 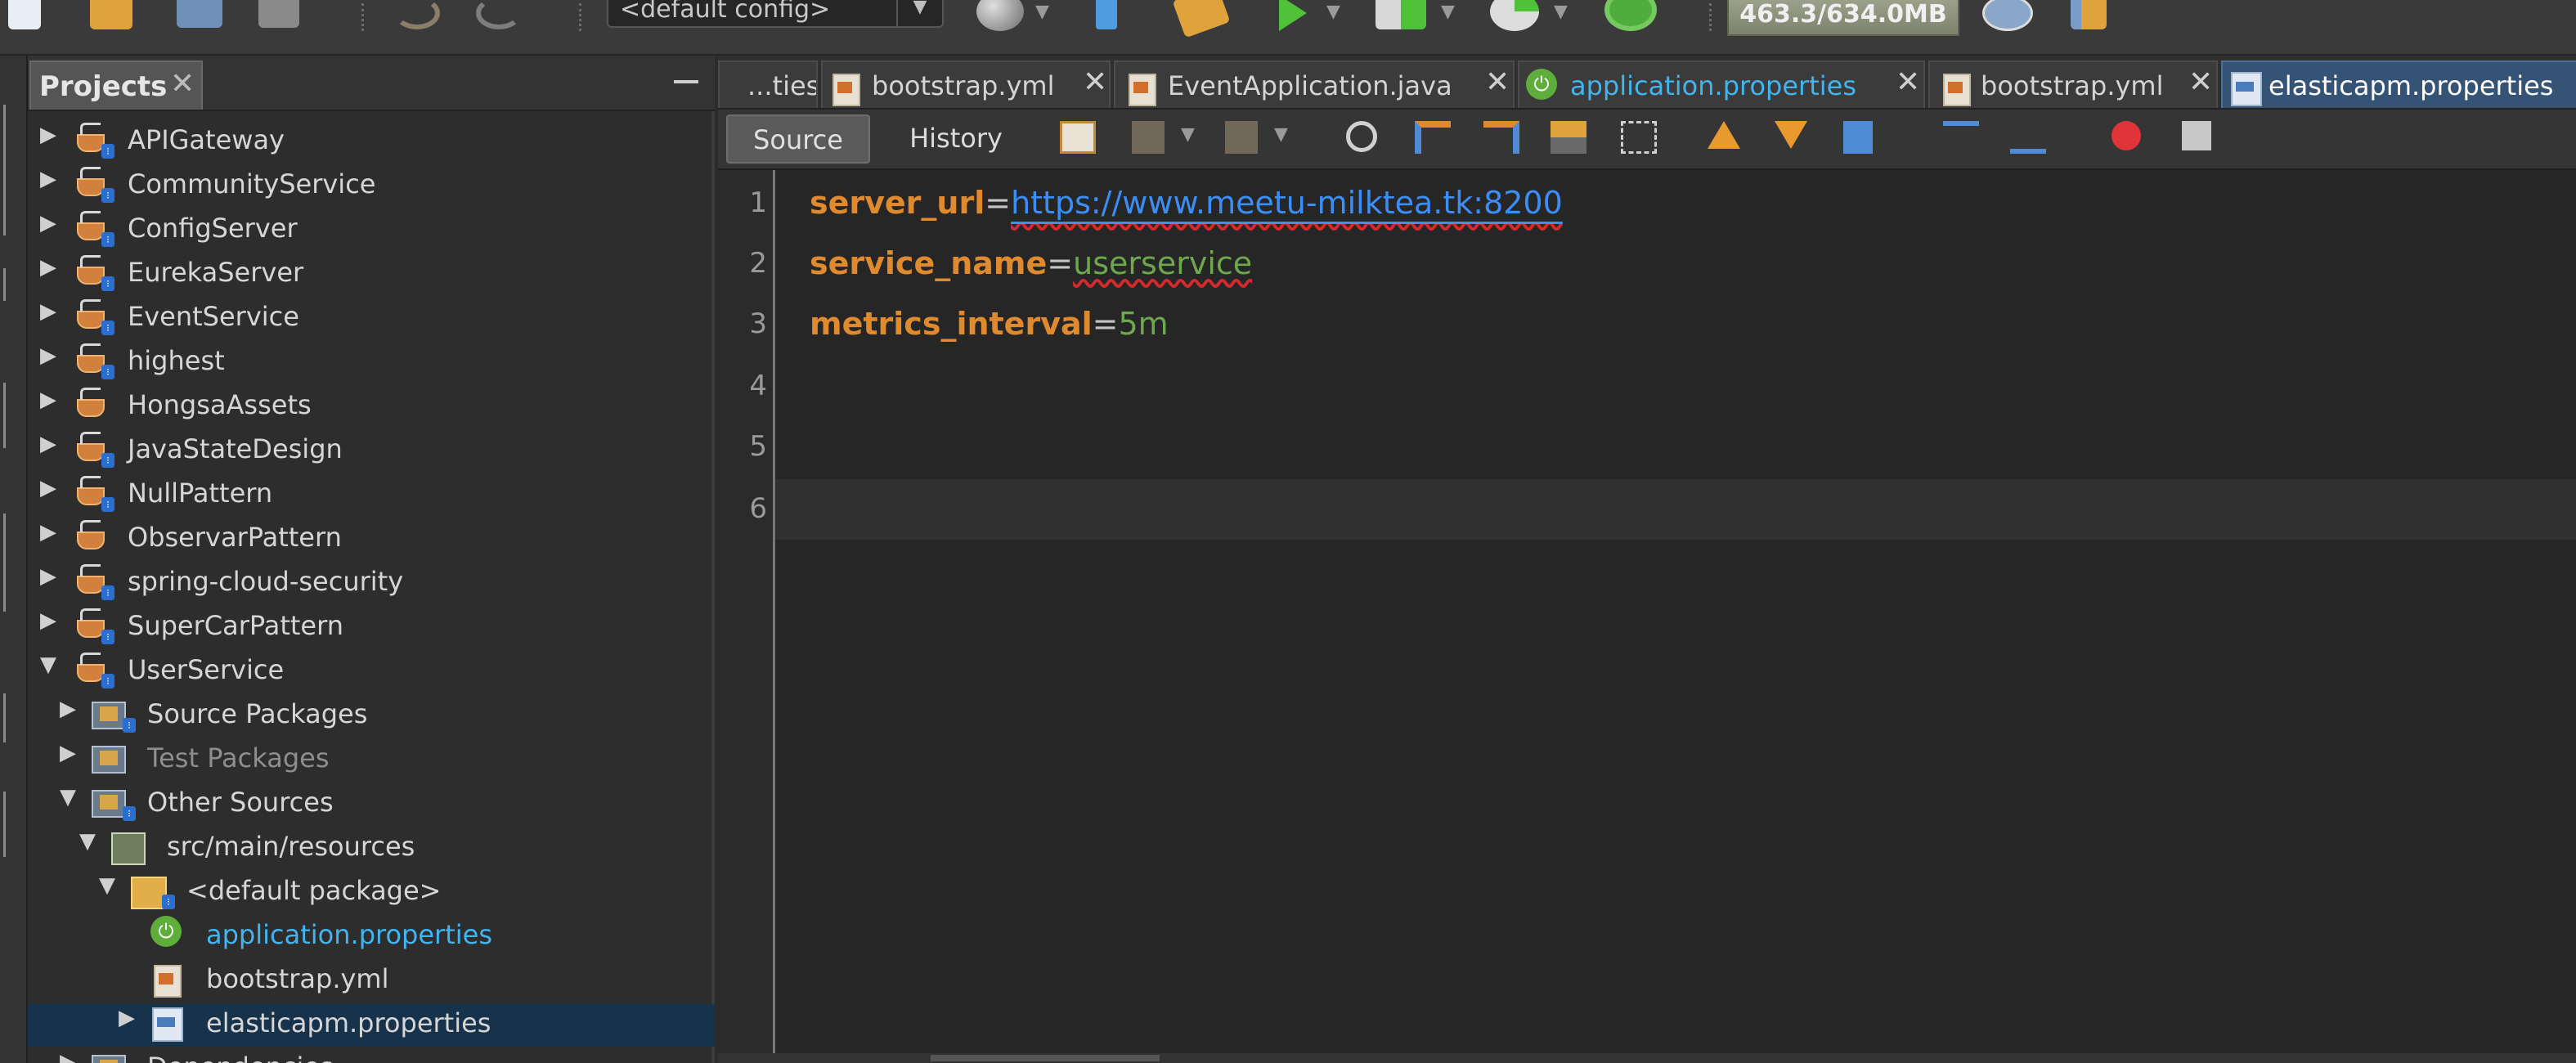 I want to click on find-next-icon, so click(x=1501, y=137).